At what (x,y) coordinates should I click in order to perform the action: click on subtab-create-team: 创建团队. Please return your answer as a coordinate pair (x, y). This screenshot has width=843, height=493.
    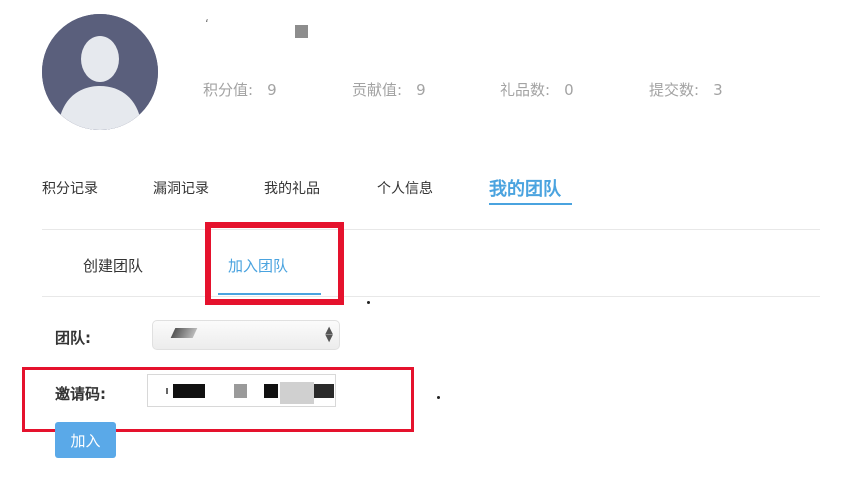
    Looking at the image, I should click on (113, 265).